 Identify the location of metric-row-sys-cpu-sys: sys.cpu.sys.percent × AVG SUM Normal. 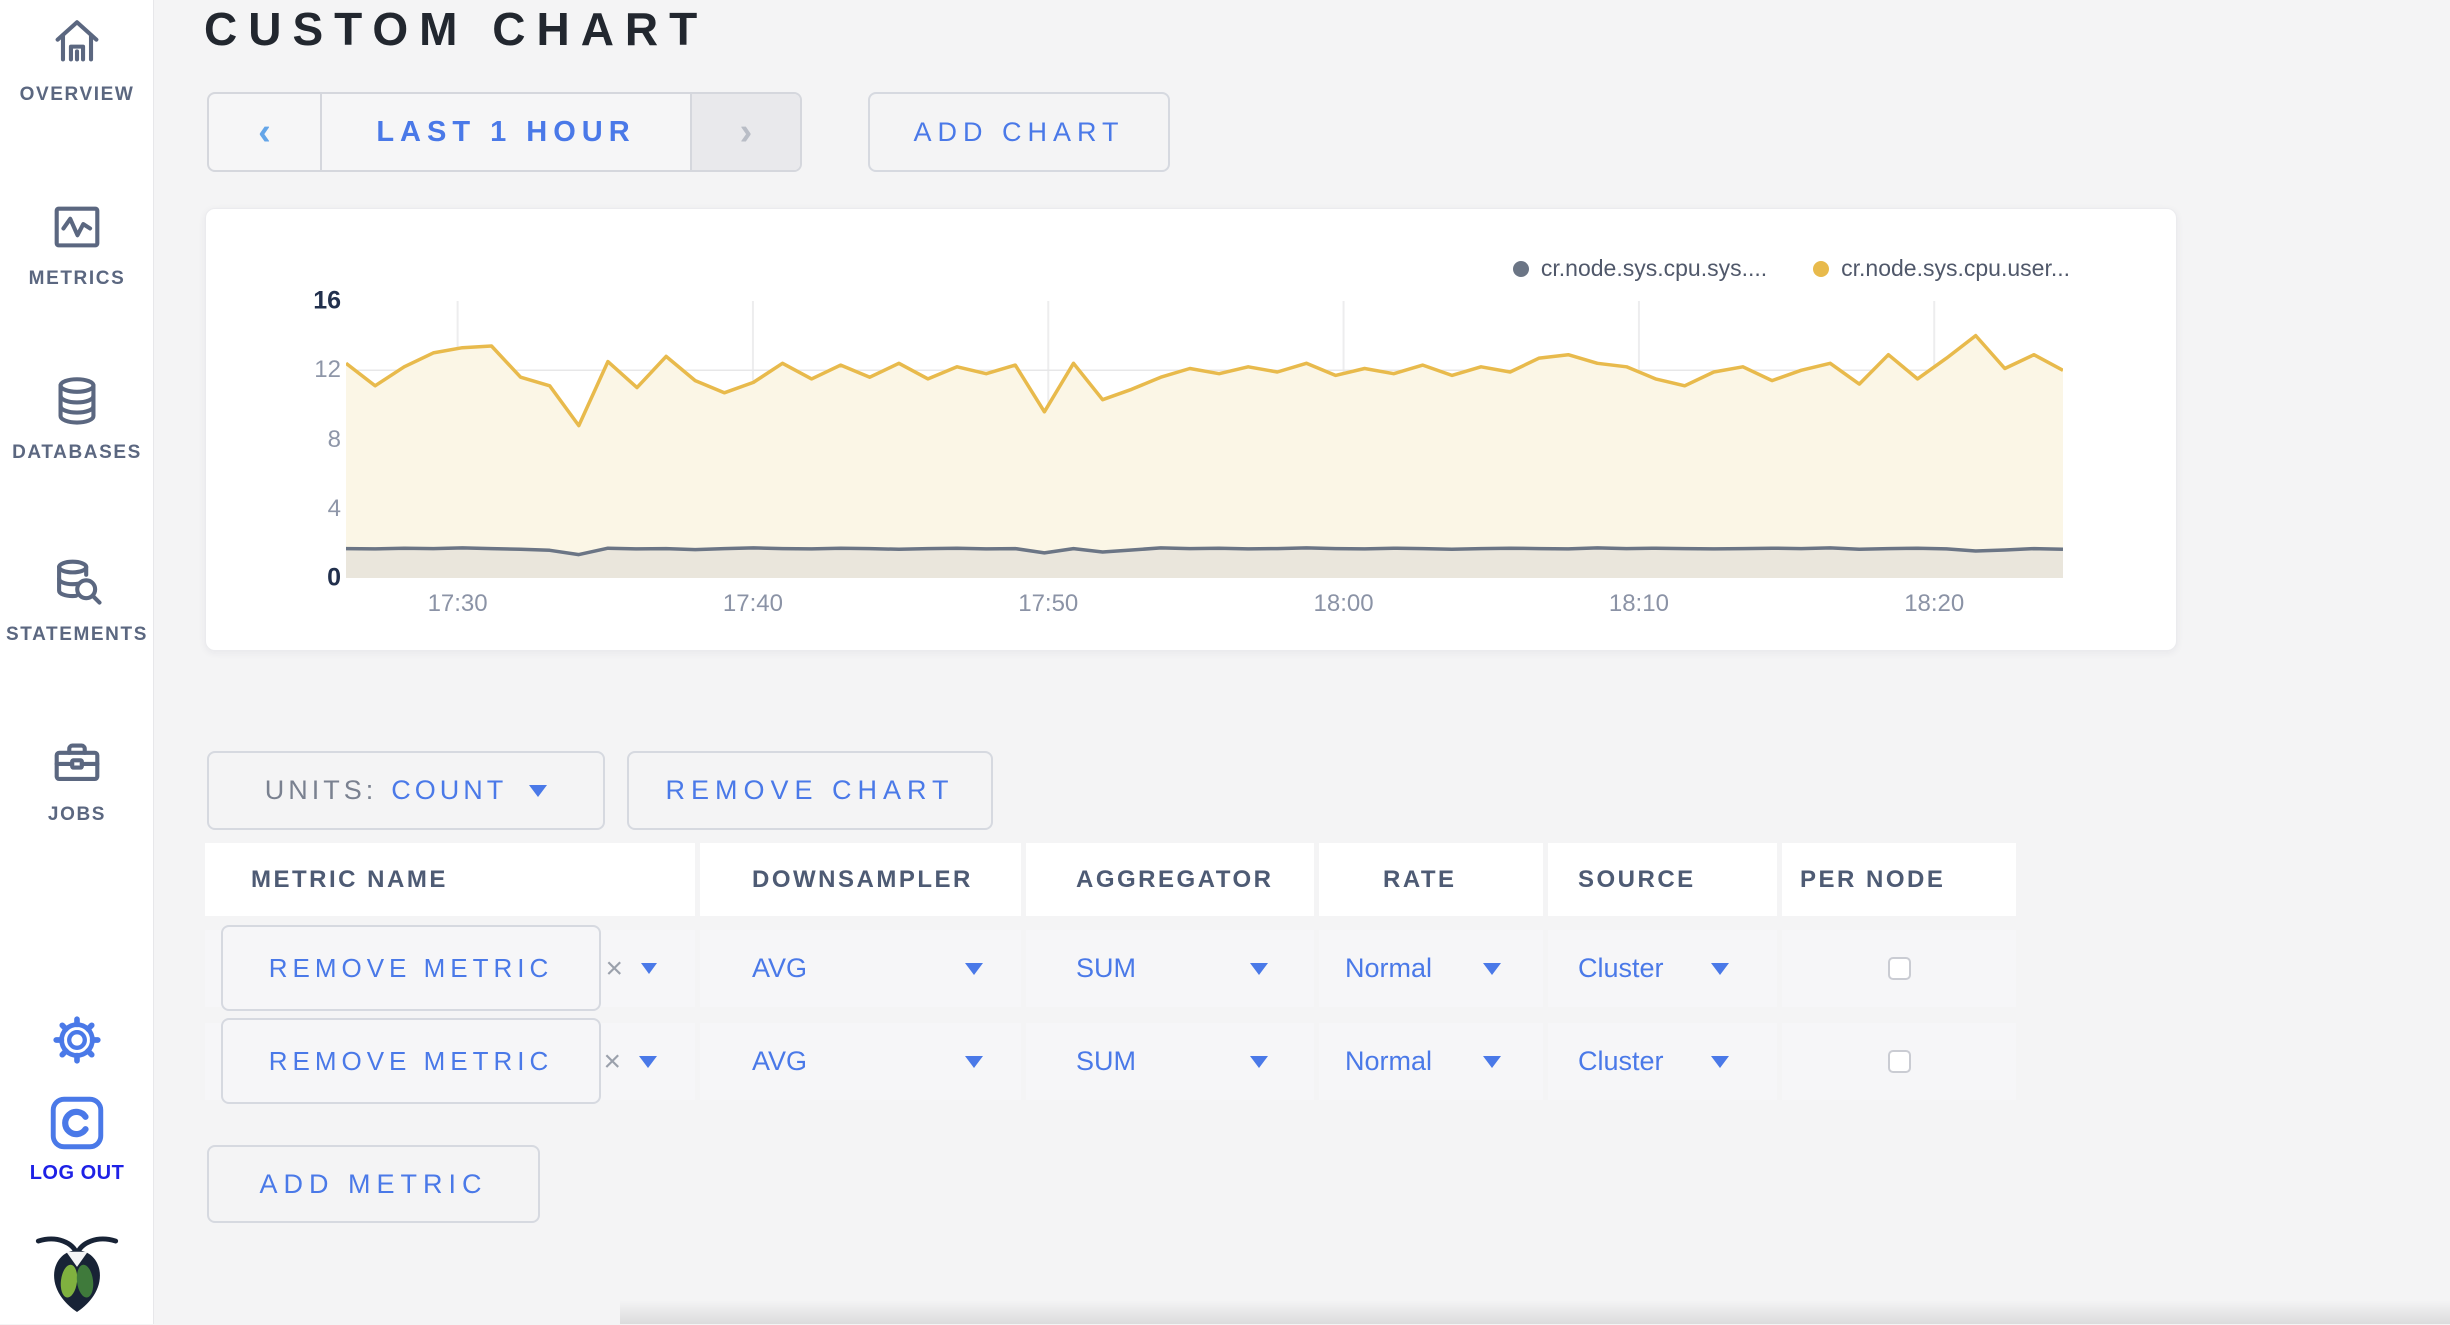
(1322, 968).